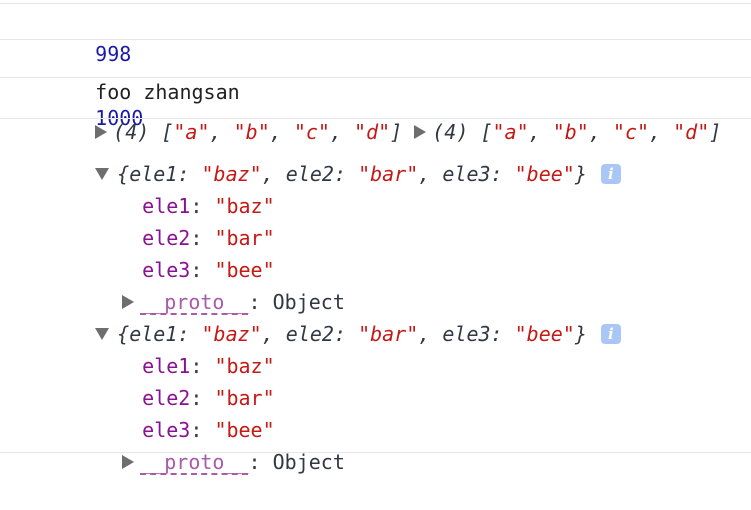  Describe the element at coordinates (128, 461) in the screenshot. I see `triangle-right-icon` at that location.